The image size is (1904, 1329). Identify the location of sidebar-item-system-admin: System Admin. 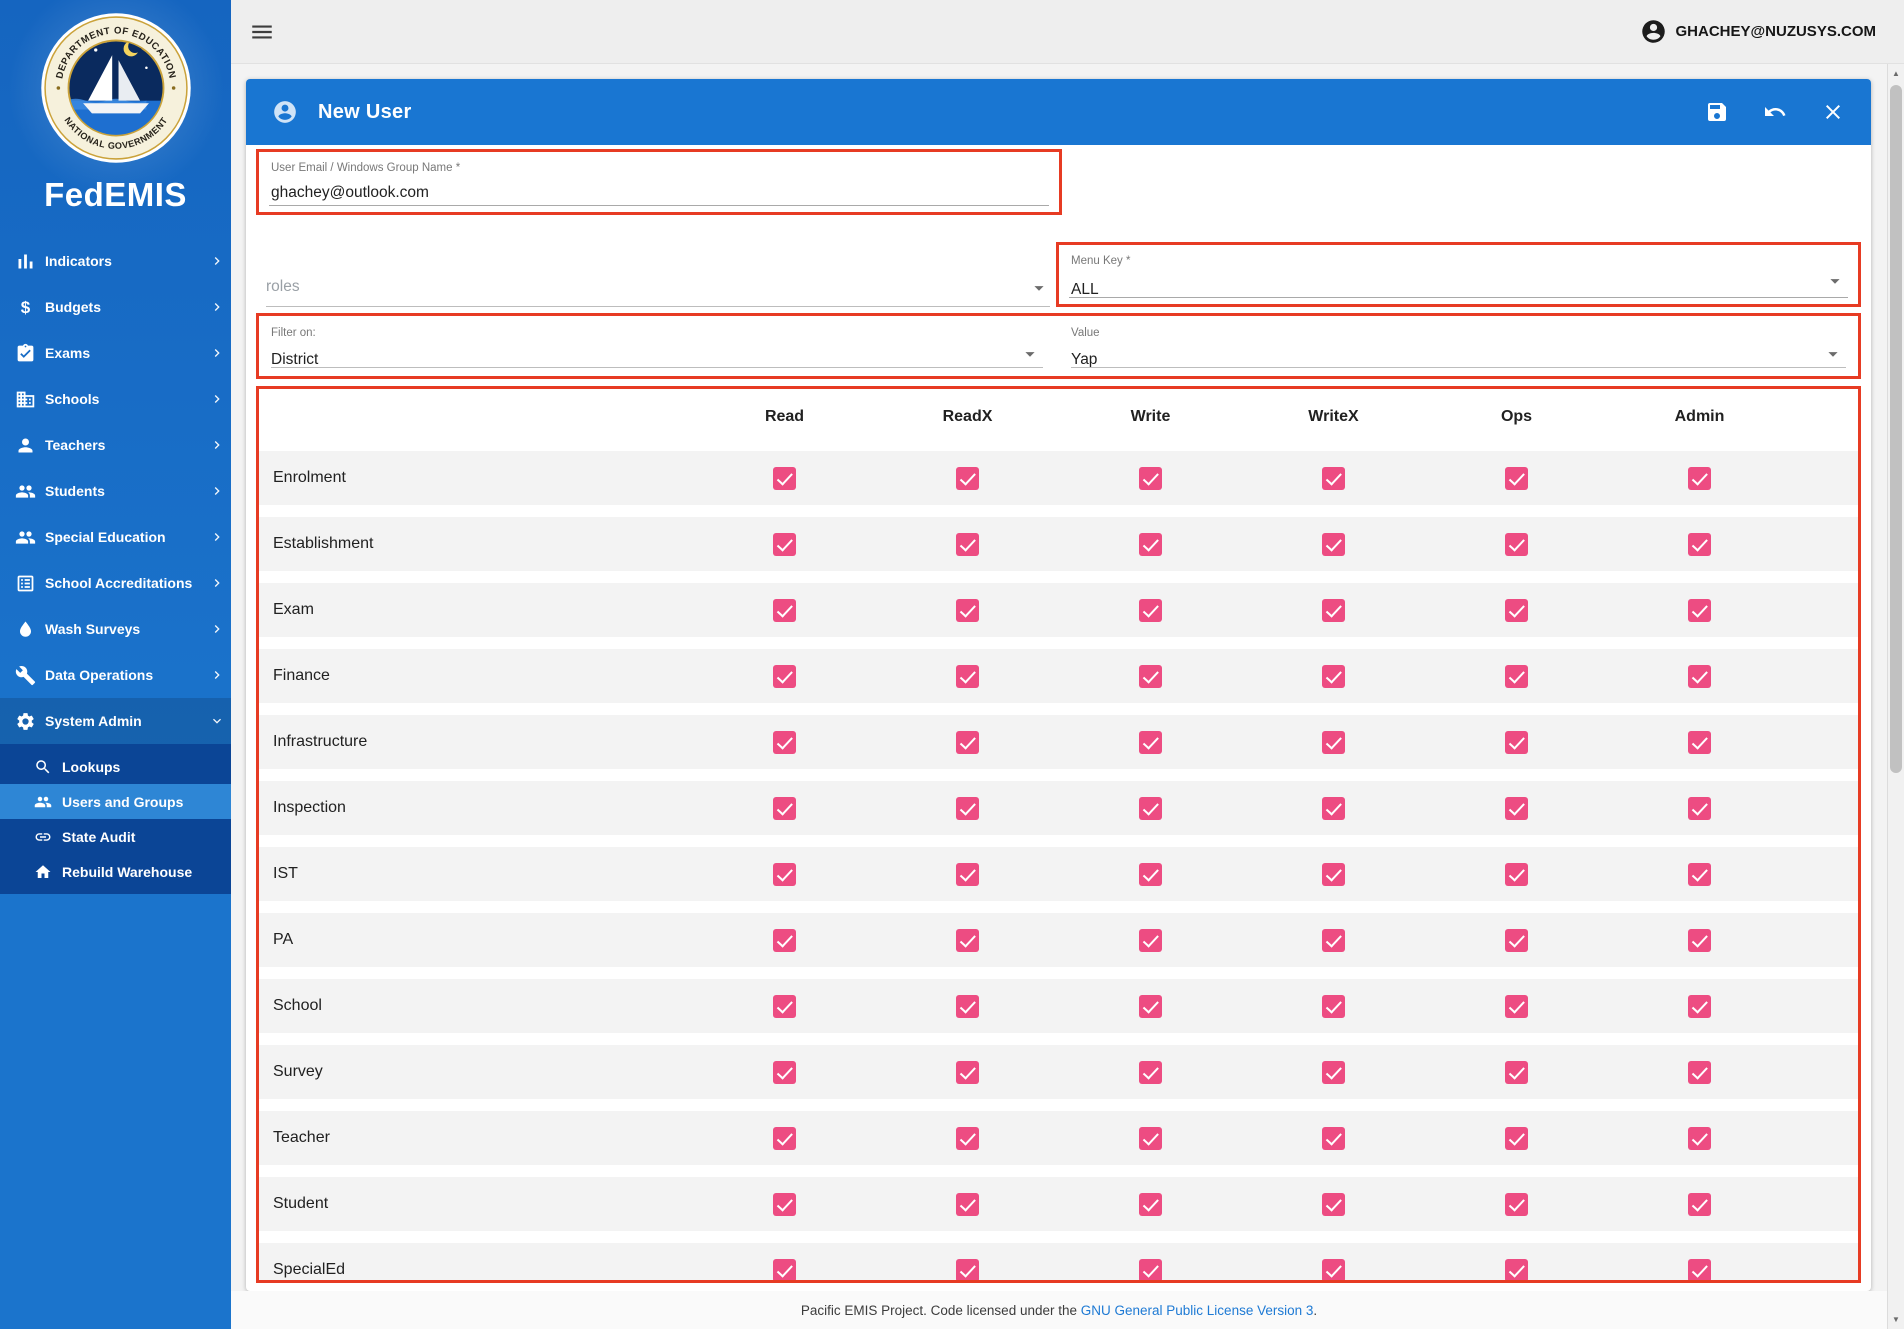
(115, 721).